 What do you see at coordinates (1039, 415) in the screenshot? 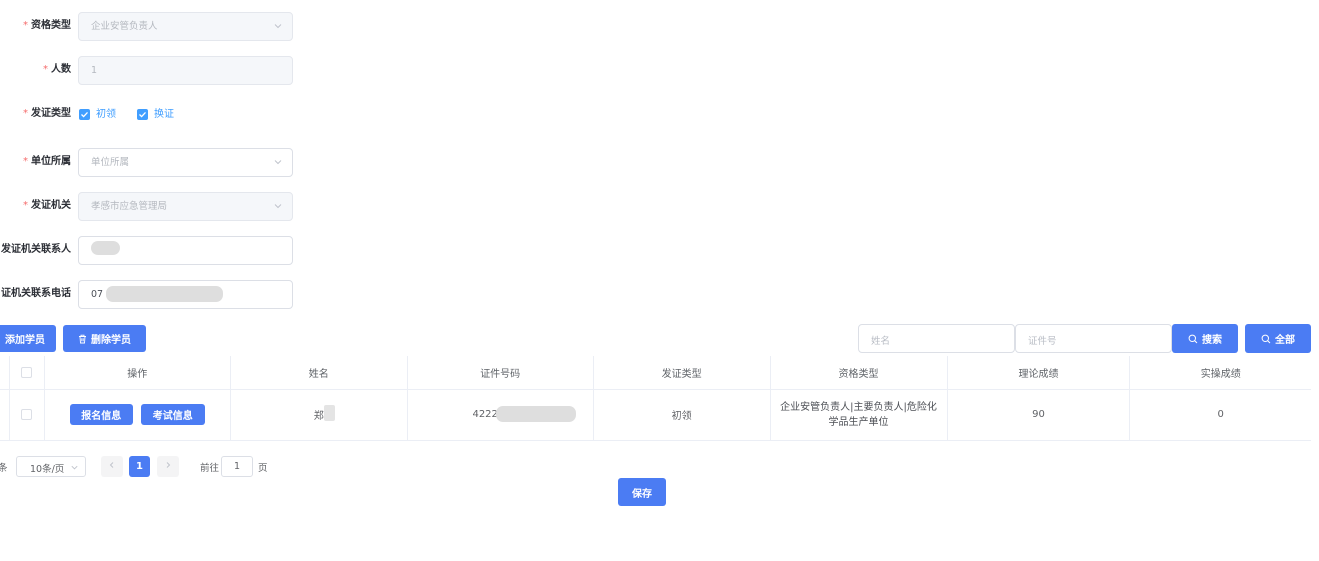
I see `table-cell-theory-score: 90` at bounding box center [1039, 415].